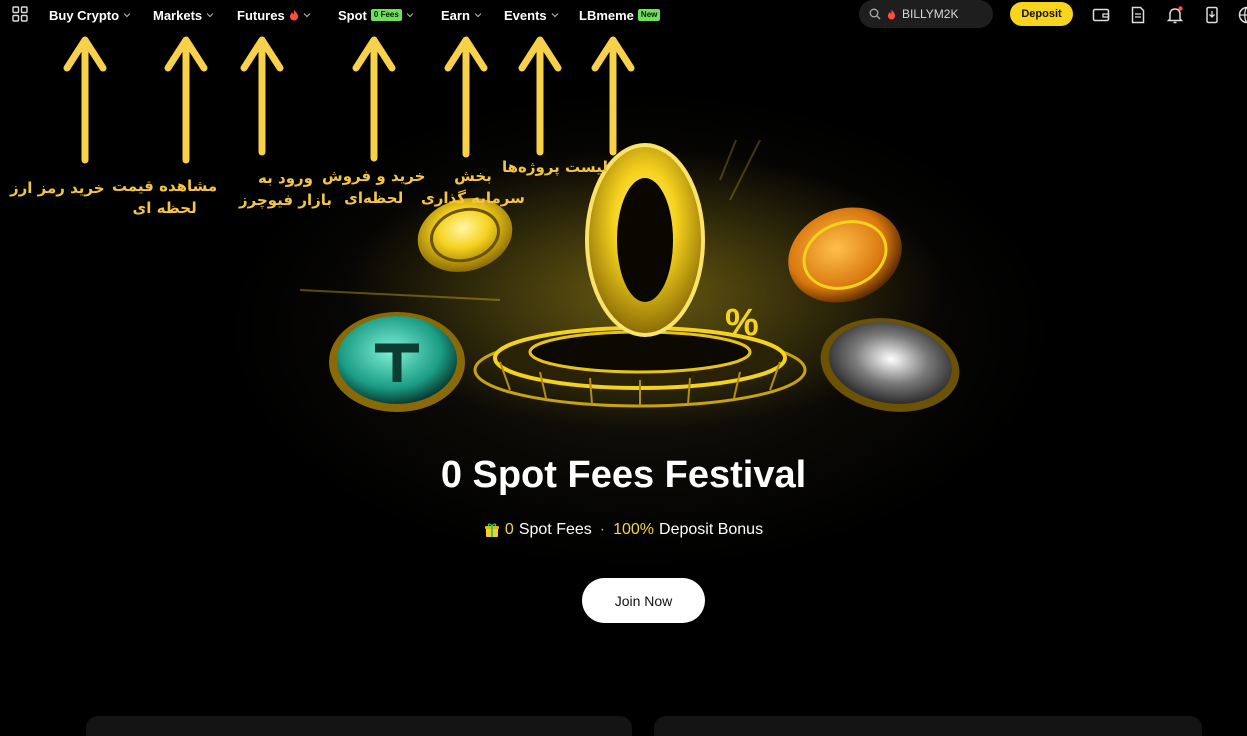 The image size is (1247, 736). I want to click on annotation-line: ورود به, so click(285, 178).